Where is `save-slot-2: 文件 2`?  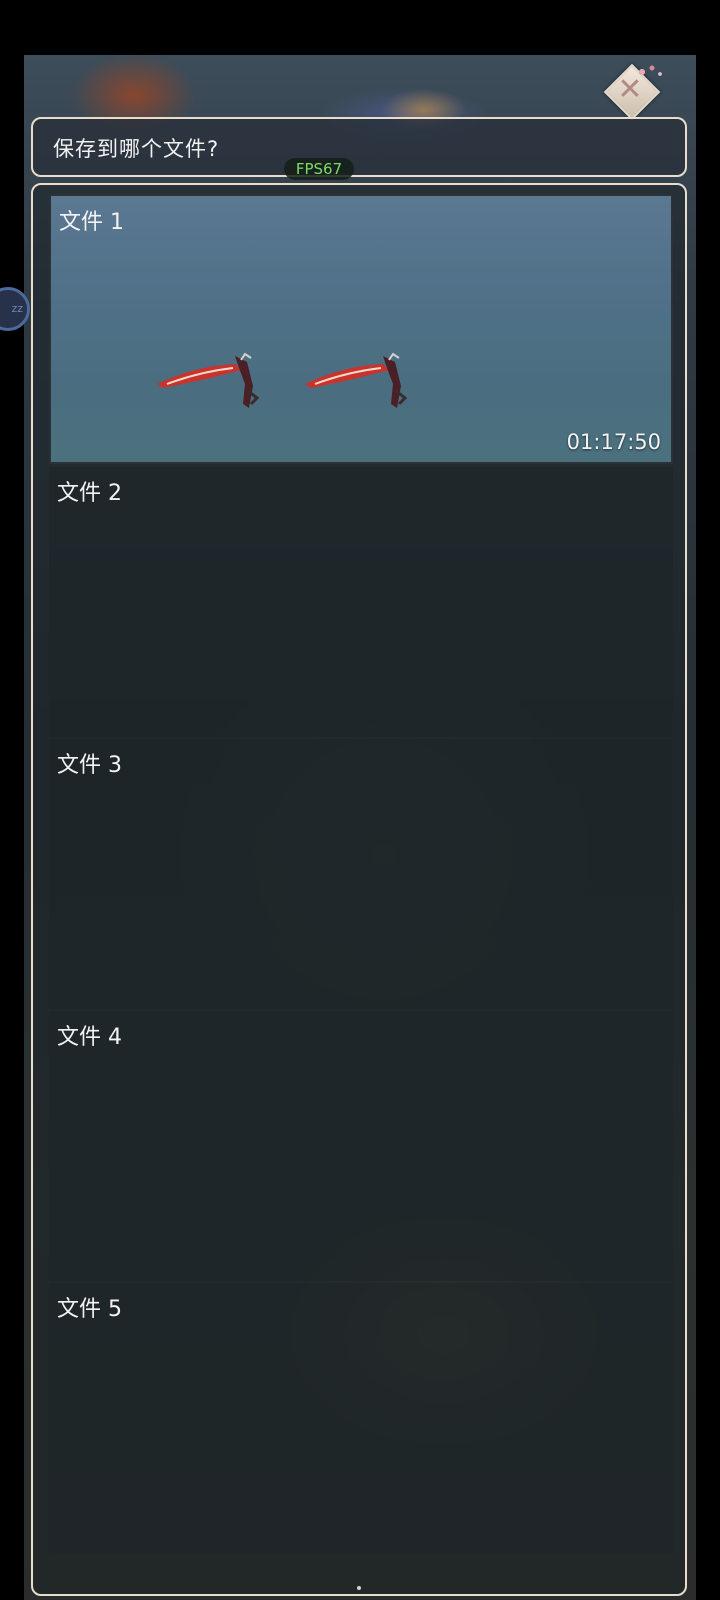 save-slot-2: 文件 2 is located at coordinates (361, 602).